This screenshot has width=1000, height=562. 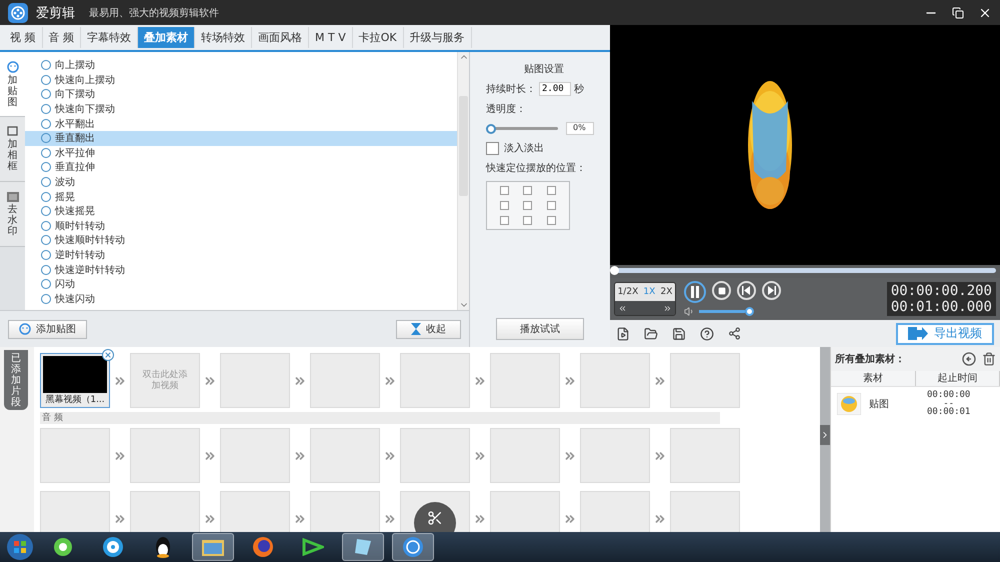 What do you see at coordinates (506, 109) in the screenshot?
I see `opacity-label: 透明度：` at bounding box center [506, 109].